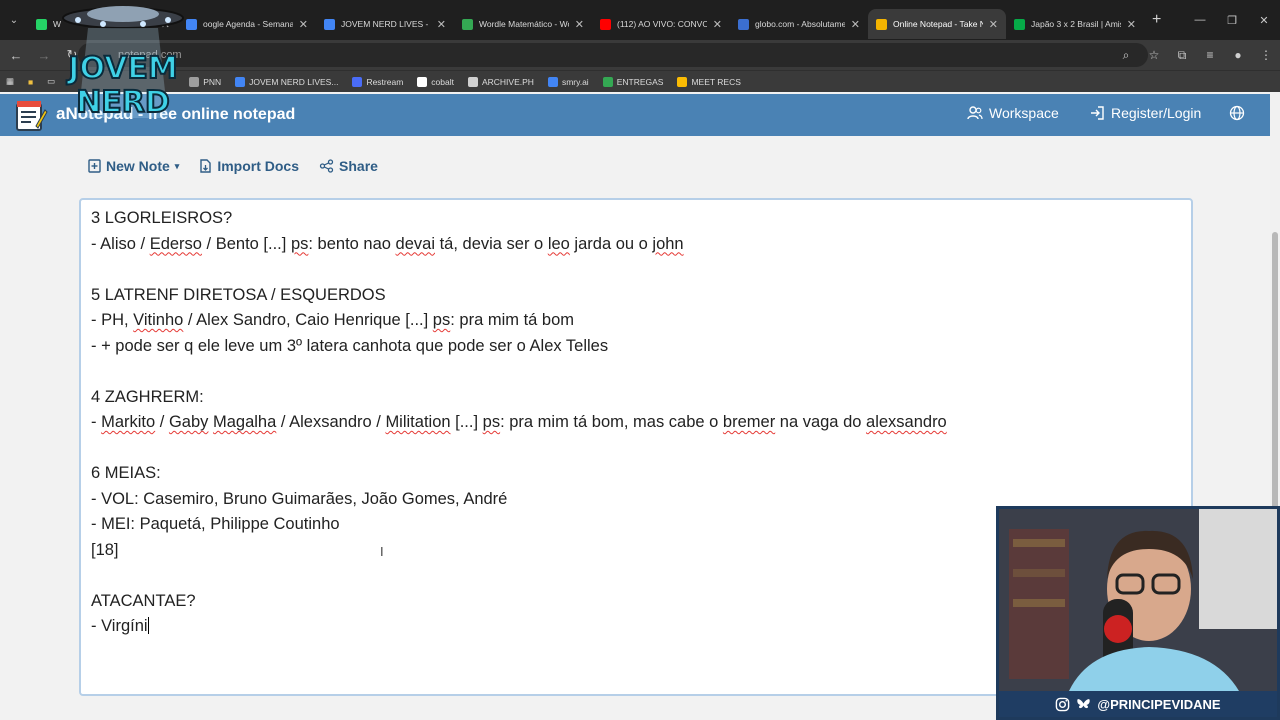 This screenshot has width=1280, height=720. Describe the element at coordinates (123, 102) in the screenshot. I see `jn-logo-word-2: NERD` at that location.